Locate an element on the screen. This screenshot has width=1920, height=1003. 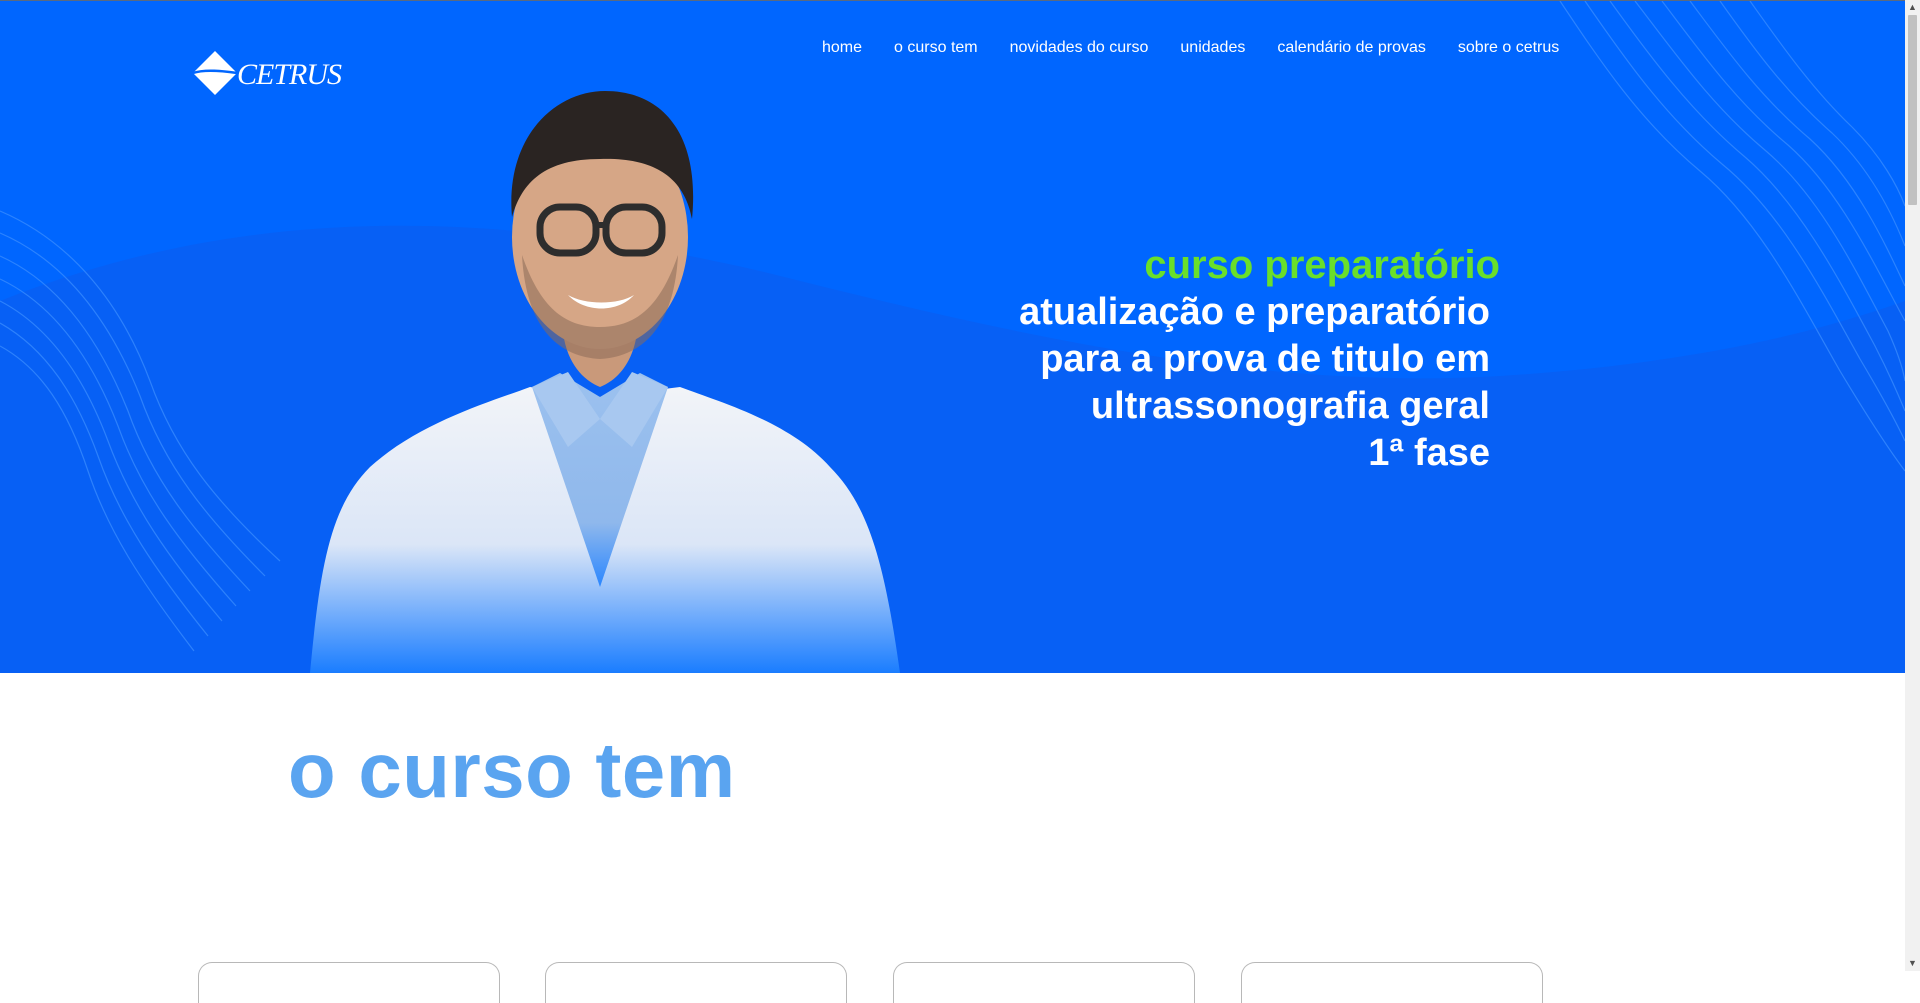
nav-link-sobre: sobre o cetrus is located at coordinates (1508, 48).